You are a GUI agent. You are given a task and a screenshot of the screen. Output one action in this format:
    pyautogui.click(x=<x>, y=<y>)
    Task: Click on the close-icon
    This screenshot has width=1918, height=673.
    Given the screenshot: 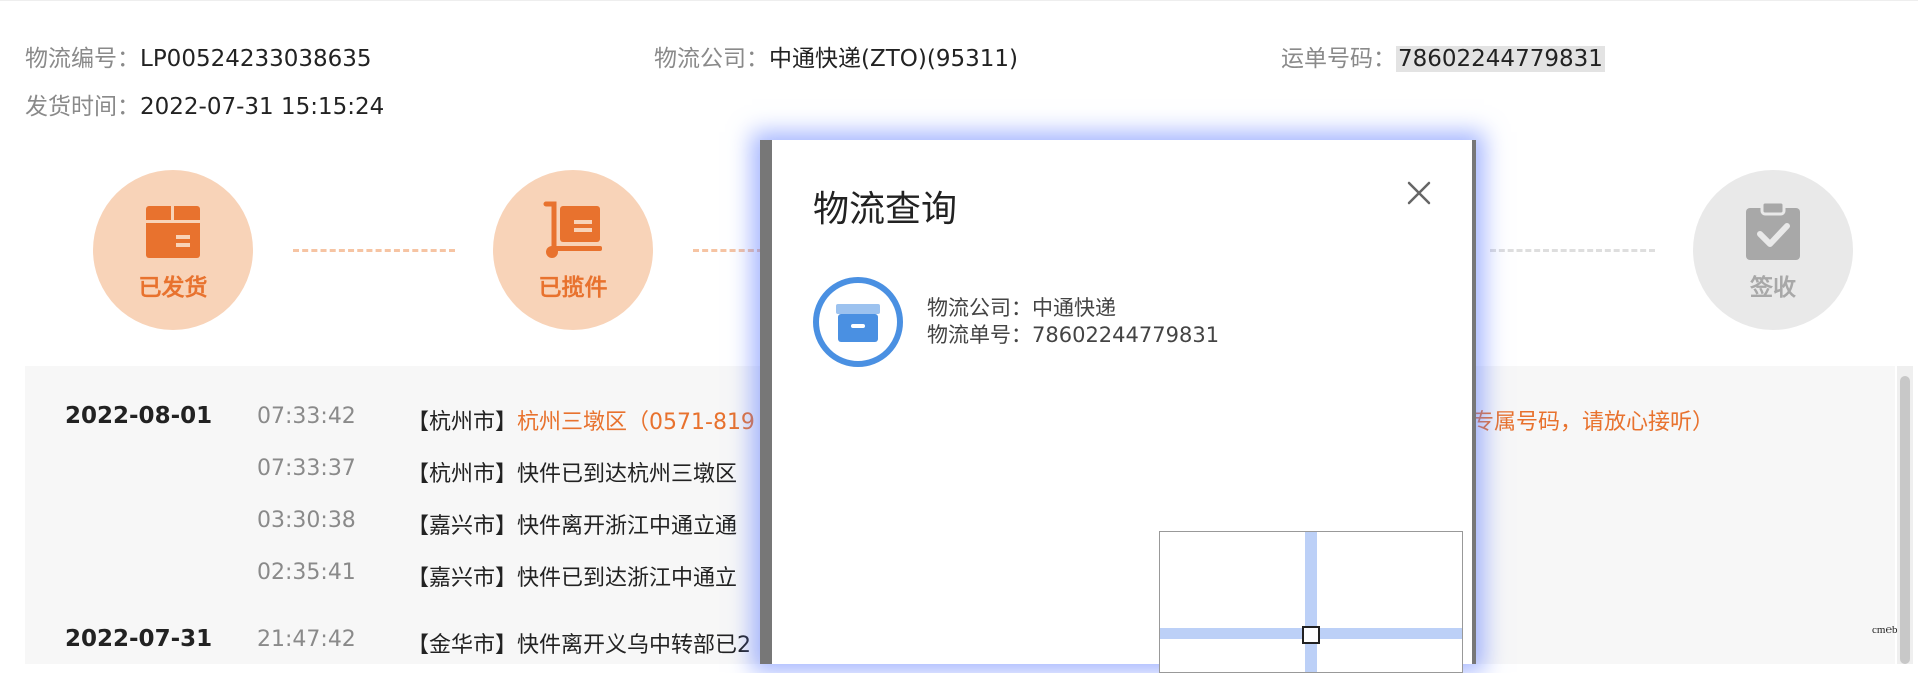 What is the action you would take?
    pyautogui.click(x=1419, y=193)
    